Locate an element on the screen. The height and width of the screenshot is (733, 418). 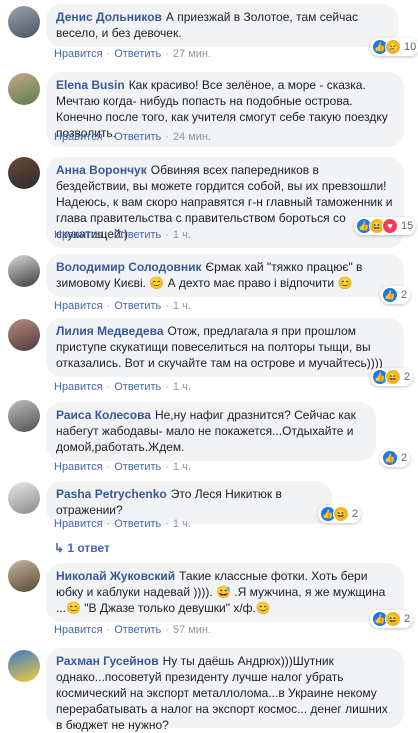
comment-author: Раиса Колесова is located at coordinates (103, 415).